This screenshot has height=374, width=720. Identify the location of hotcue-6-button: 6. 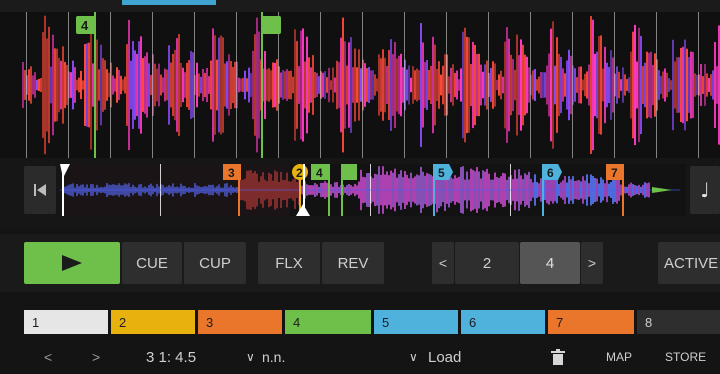
(503, 322).